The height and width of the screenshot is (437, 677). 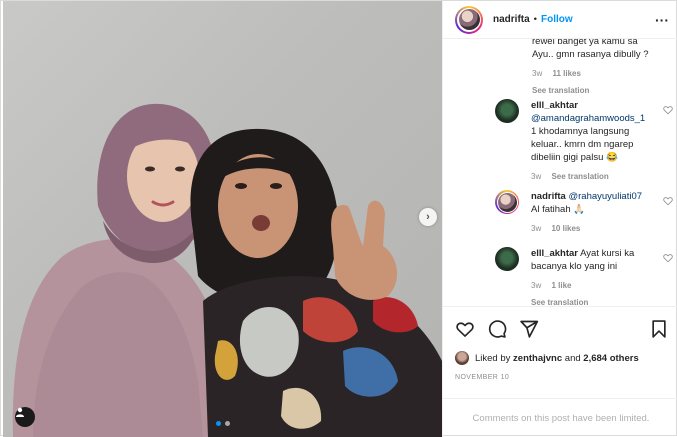 What do you see at coordinates (557, 19) in the screenshot?
I see `follow-button: Follow` at bounding box center [557, 19].